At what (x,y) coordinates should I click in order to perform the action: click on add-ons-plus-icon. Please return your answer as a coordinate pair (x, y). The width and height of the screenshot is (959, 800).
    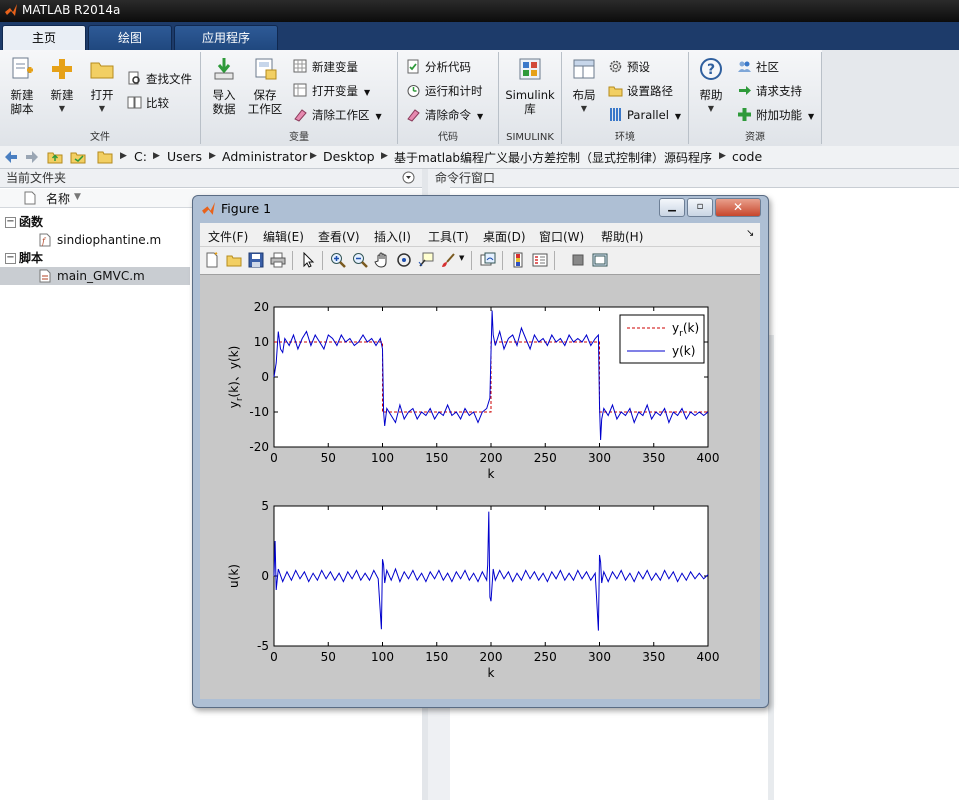
    Looking at the image, I should click on (744, 114).